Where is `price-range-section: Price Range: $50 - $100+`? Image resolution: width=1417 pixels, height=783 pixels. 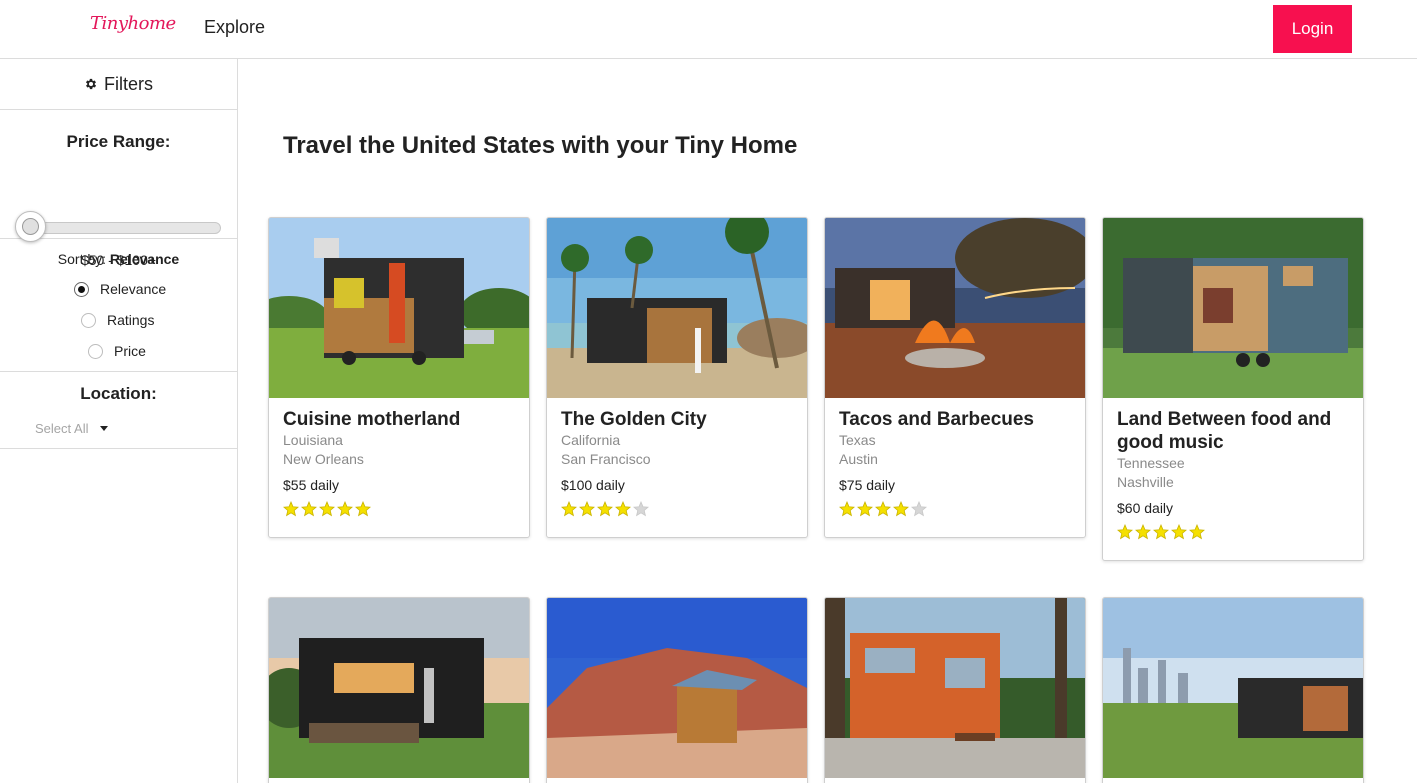 price-range-section: Price Range: $50 - $100+ is located at coordinates (118, 189).